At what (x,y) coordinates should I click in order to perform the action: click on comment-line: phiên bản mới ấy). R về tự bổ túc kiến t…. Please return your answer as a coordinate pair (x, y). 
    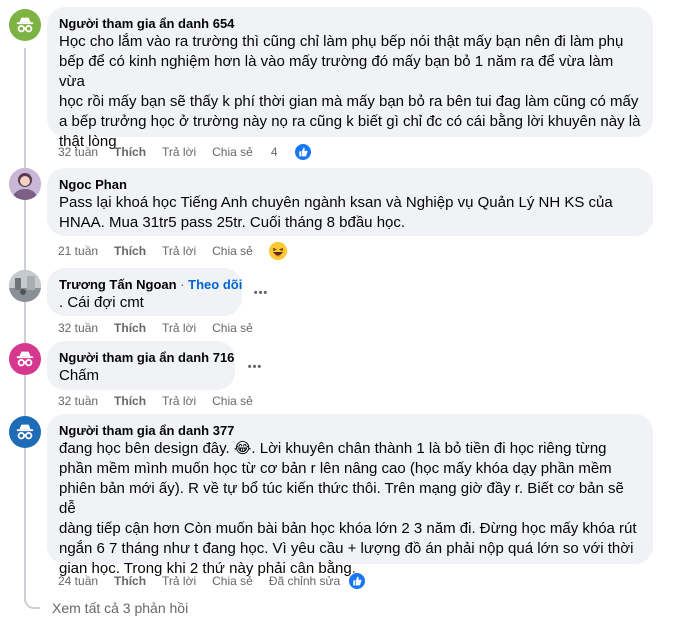
    Looking at the image, I should click on (341, 498).